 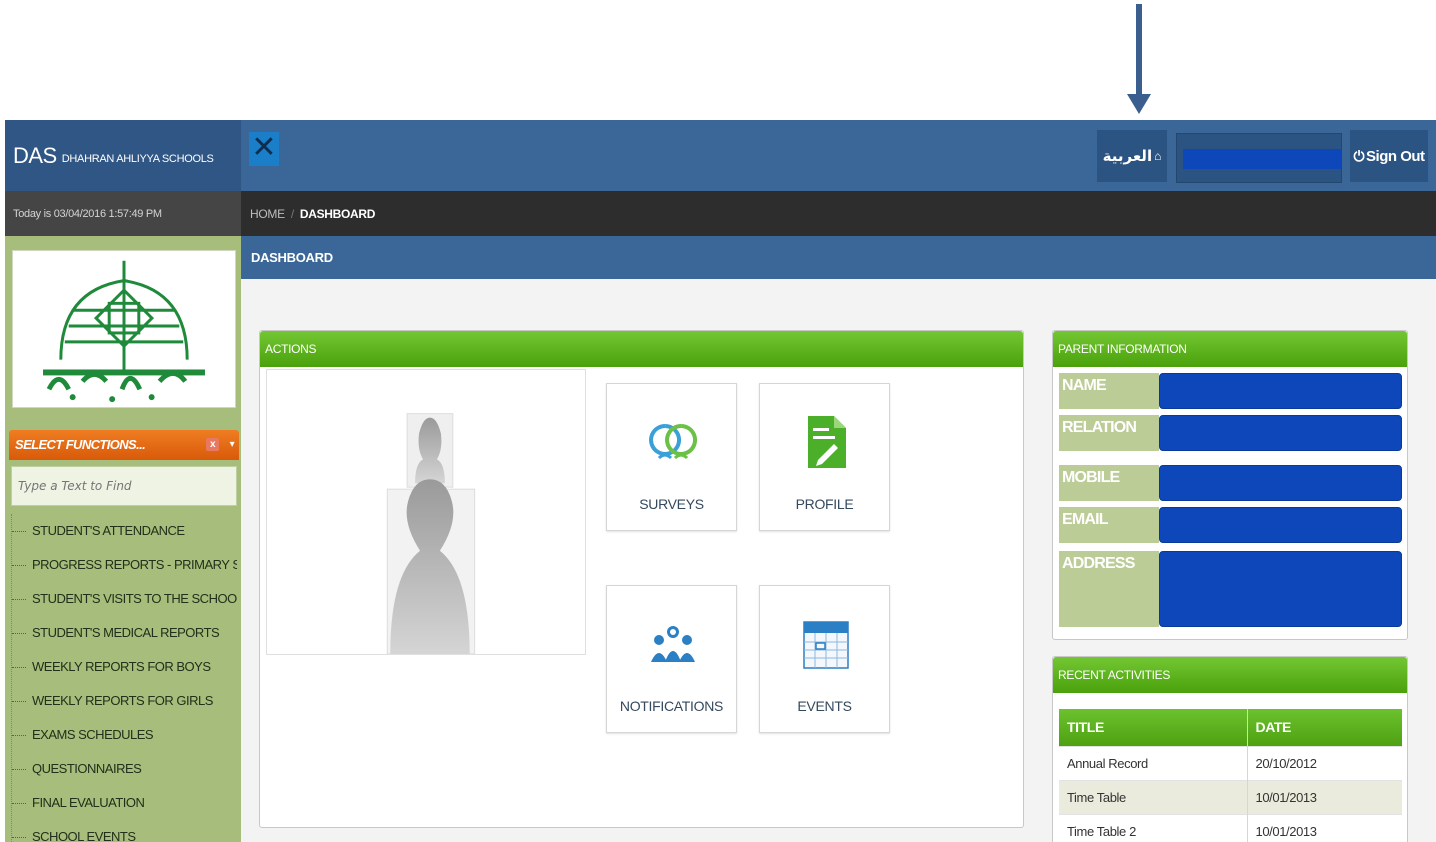 What do you see at coordinates (431, 534) in the screenshot?
I see `user-silhouette-icon` at bounding box center [431, 534].